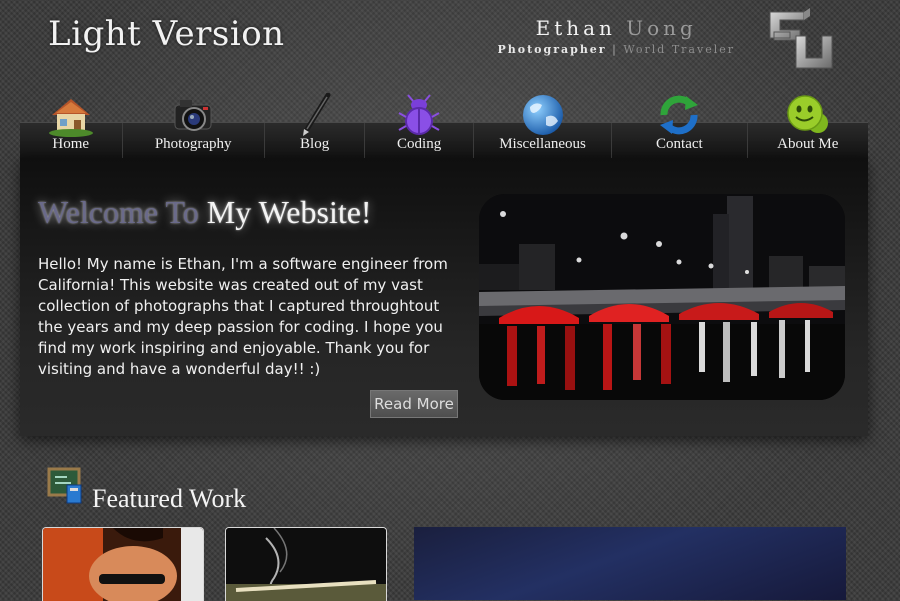 Image resolution: width=900 pixels, height=601 pixels. Describe the element at coordinates (414, 404) in the screenshot. I see `read-more-button: Read More` at that location.